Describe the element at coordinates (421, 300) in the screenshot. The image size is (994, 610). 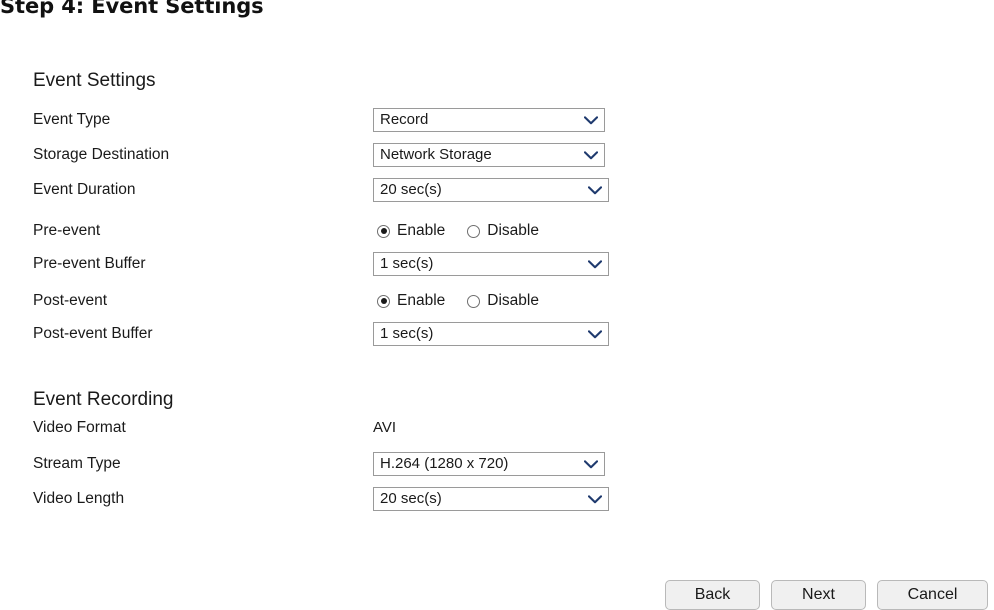
I see `radio-post-event-enable-label: Enable` at that location.